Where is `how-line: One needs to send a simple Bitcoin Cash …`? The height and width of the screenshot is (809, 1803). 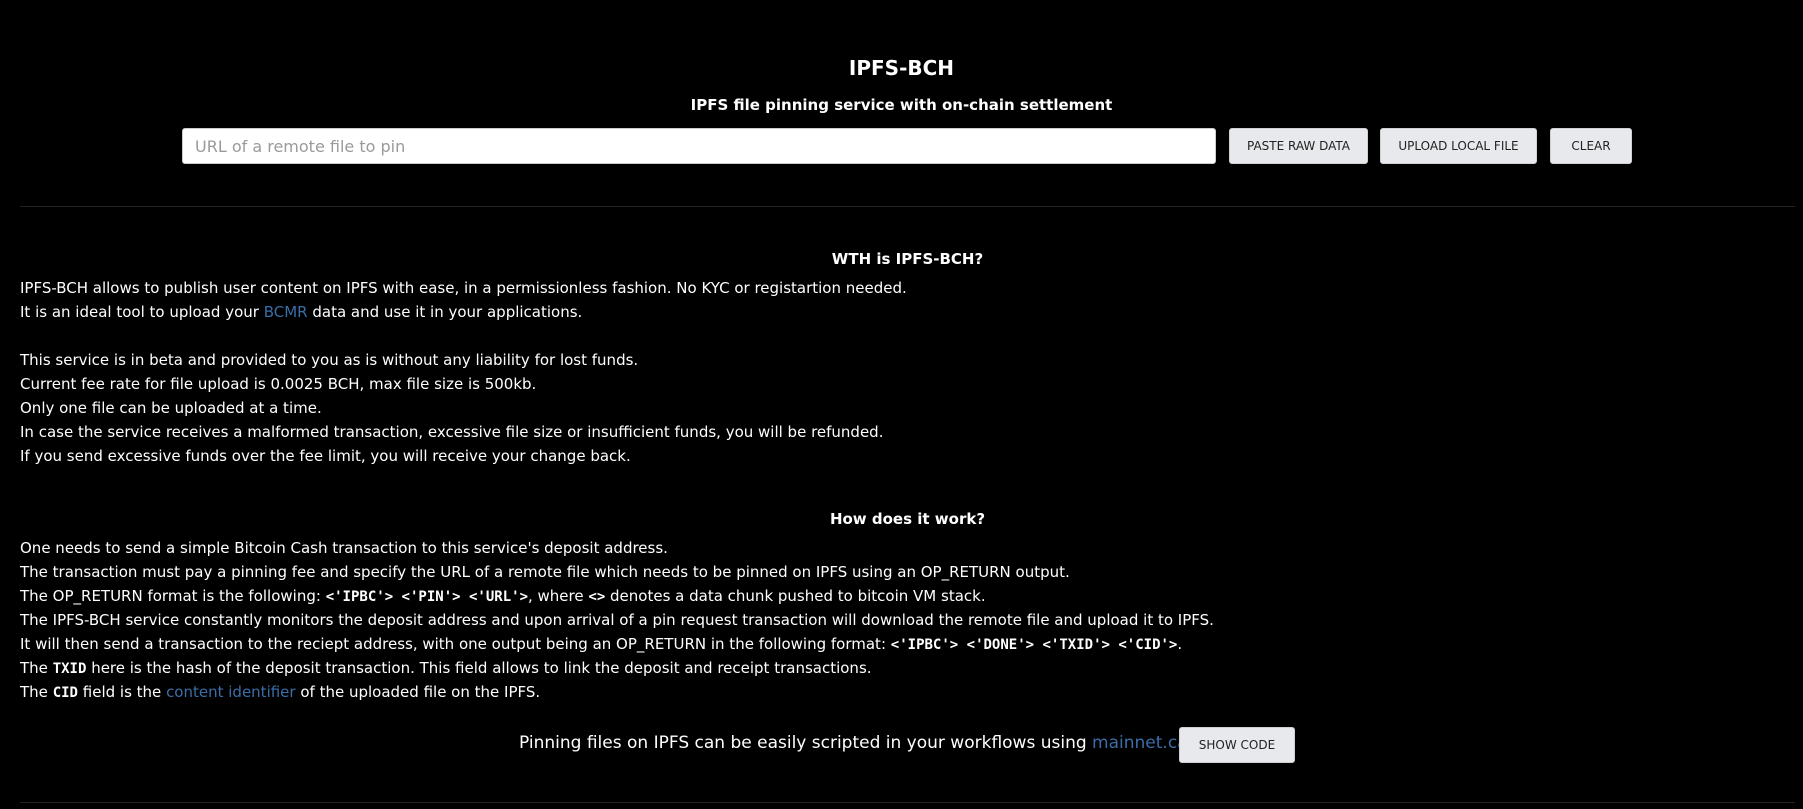 how-line: One needs to send a simple Bitcoin Cash … is located at coordinates (344, 548).